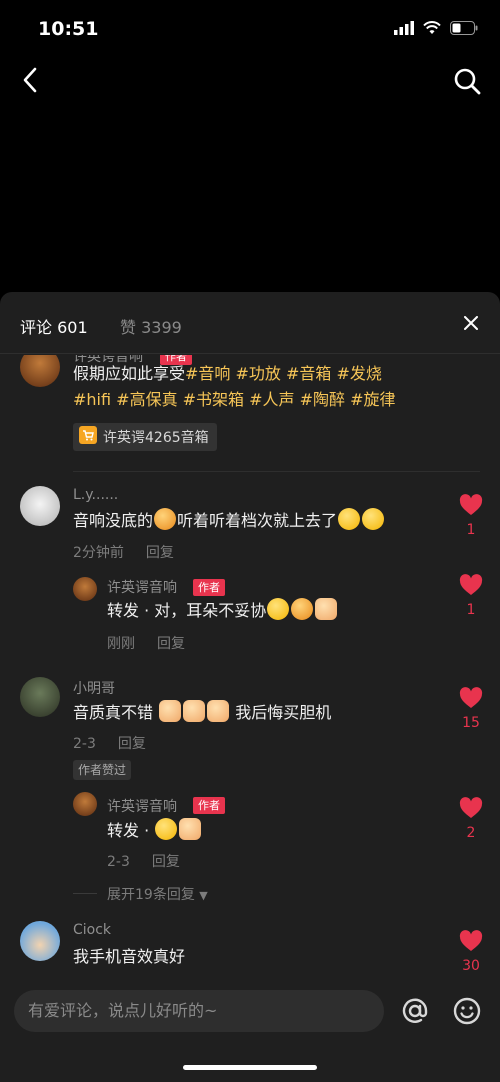  I want to click on author-liked-badge: 作者赞过, so click(102, 770).